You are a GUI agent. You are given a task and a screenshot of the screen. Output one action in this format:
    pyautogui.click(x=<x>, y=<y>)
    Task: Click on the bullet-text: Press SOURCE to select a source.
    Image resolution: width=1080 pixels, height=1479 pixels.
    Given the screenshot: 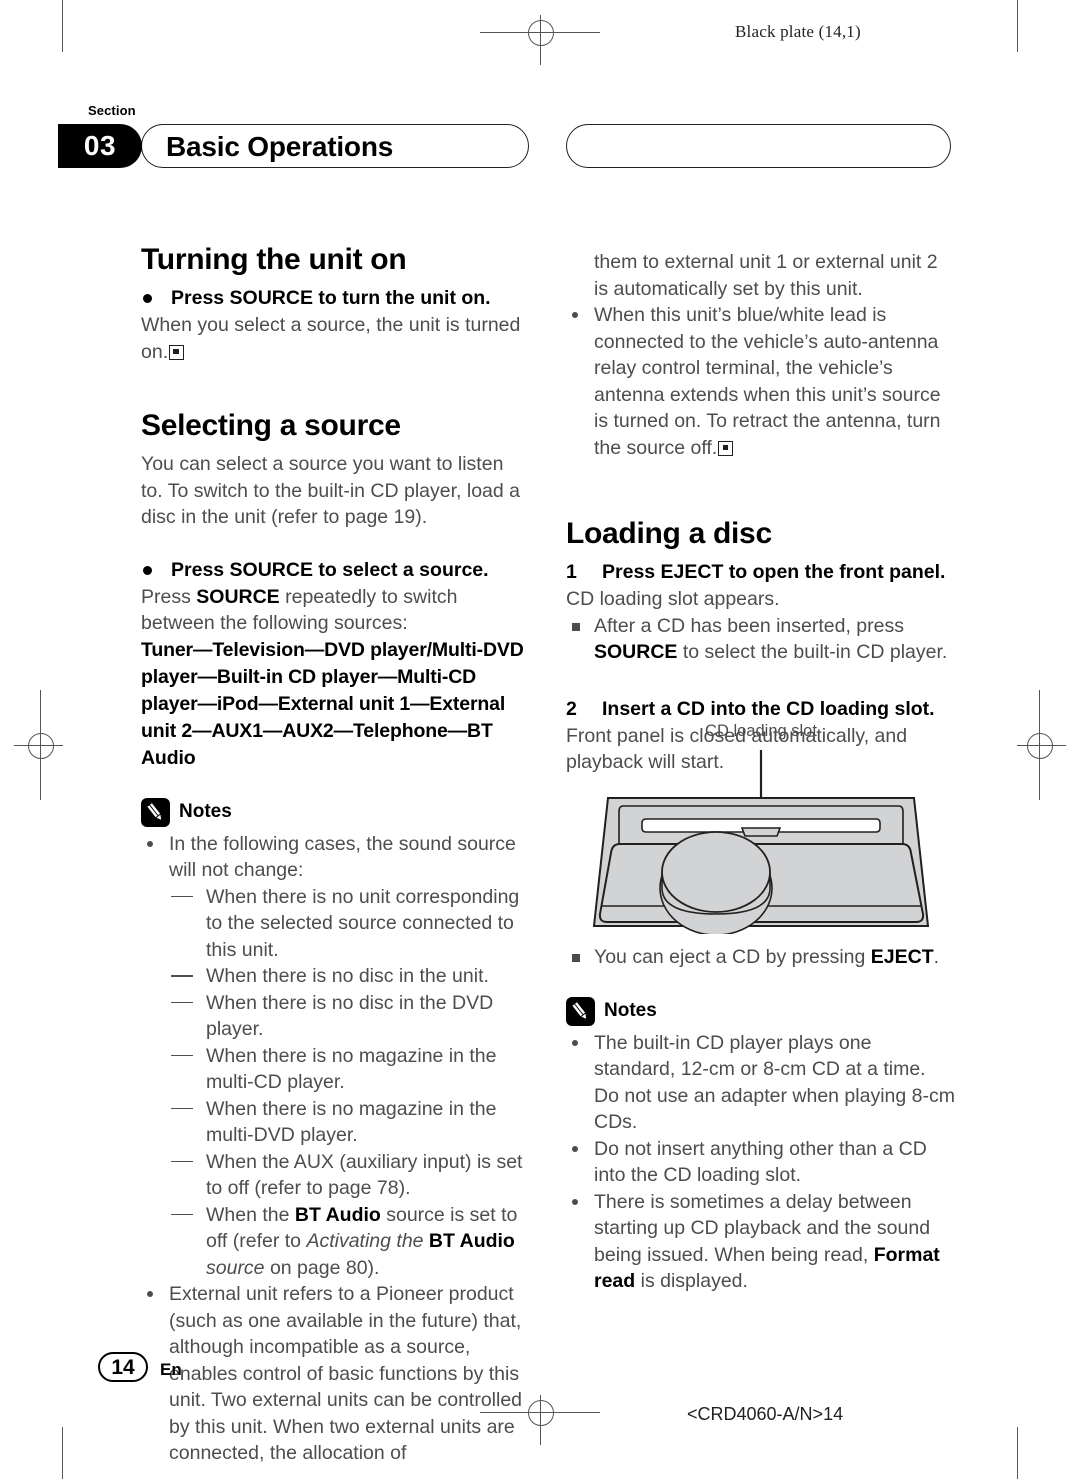 What is the action you would take?
    pyautogui.click(x=330, y=569)
    